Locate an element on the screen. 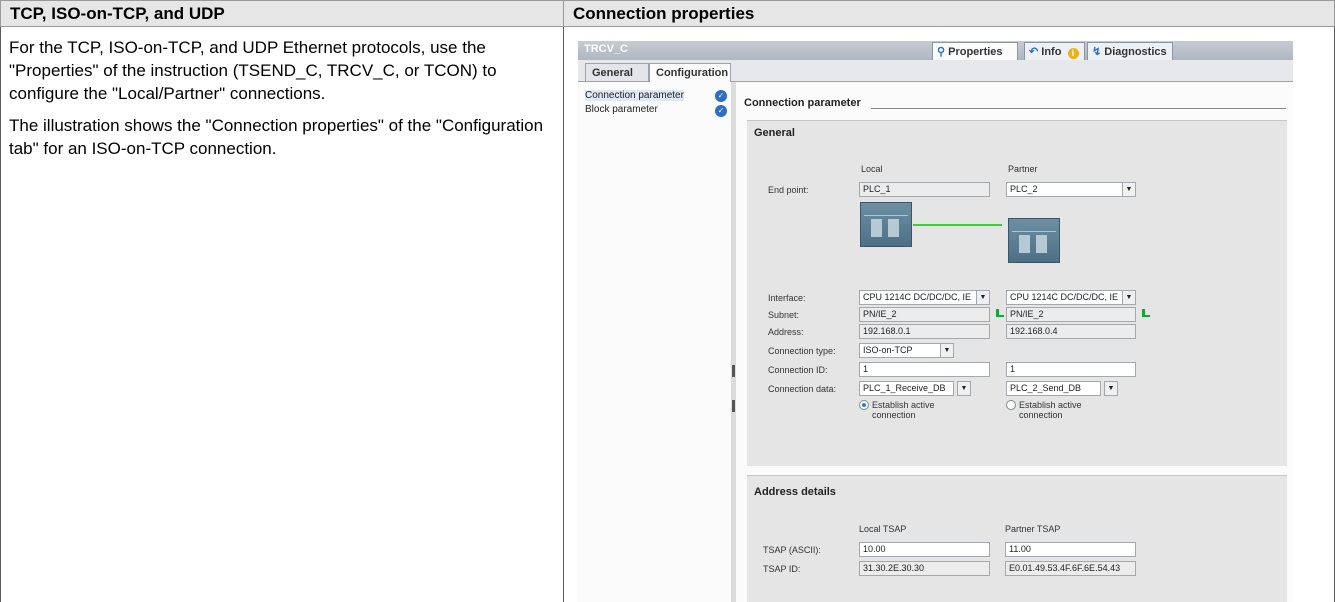  interface-partner-select: CPU 1214C DC/DC/DC, IE ▼ is located at coordinates (1071, 297).